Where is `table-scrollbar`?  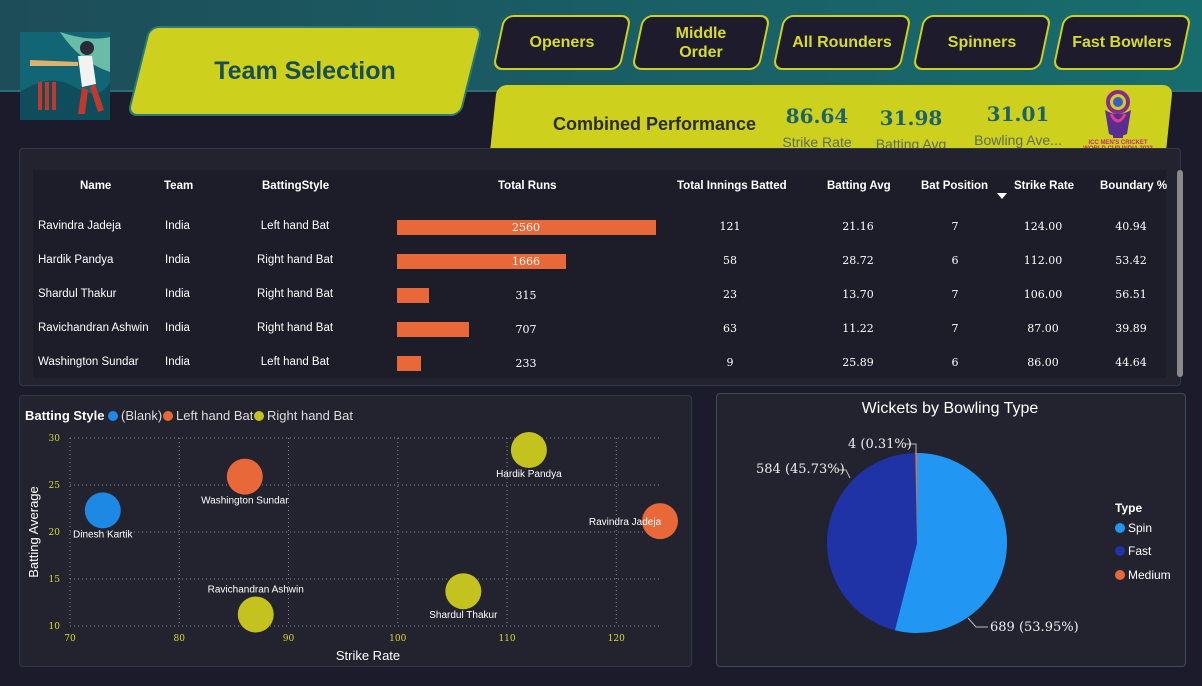 table-scrollbar is located at coordinates (1180, 273).